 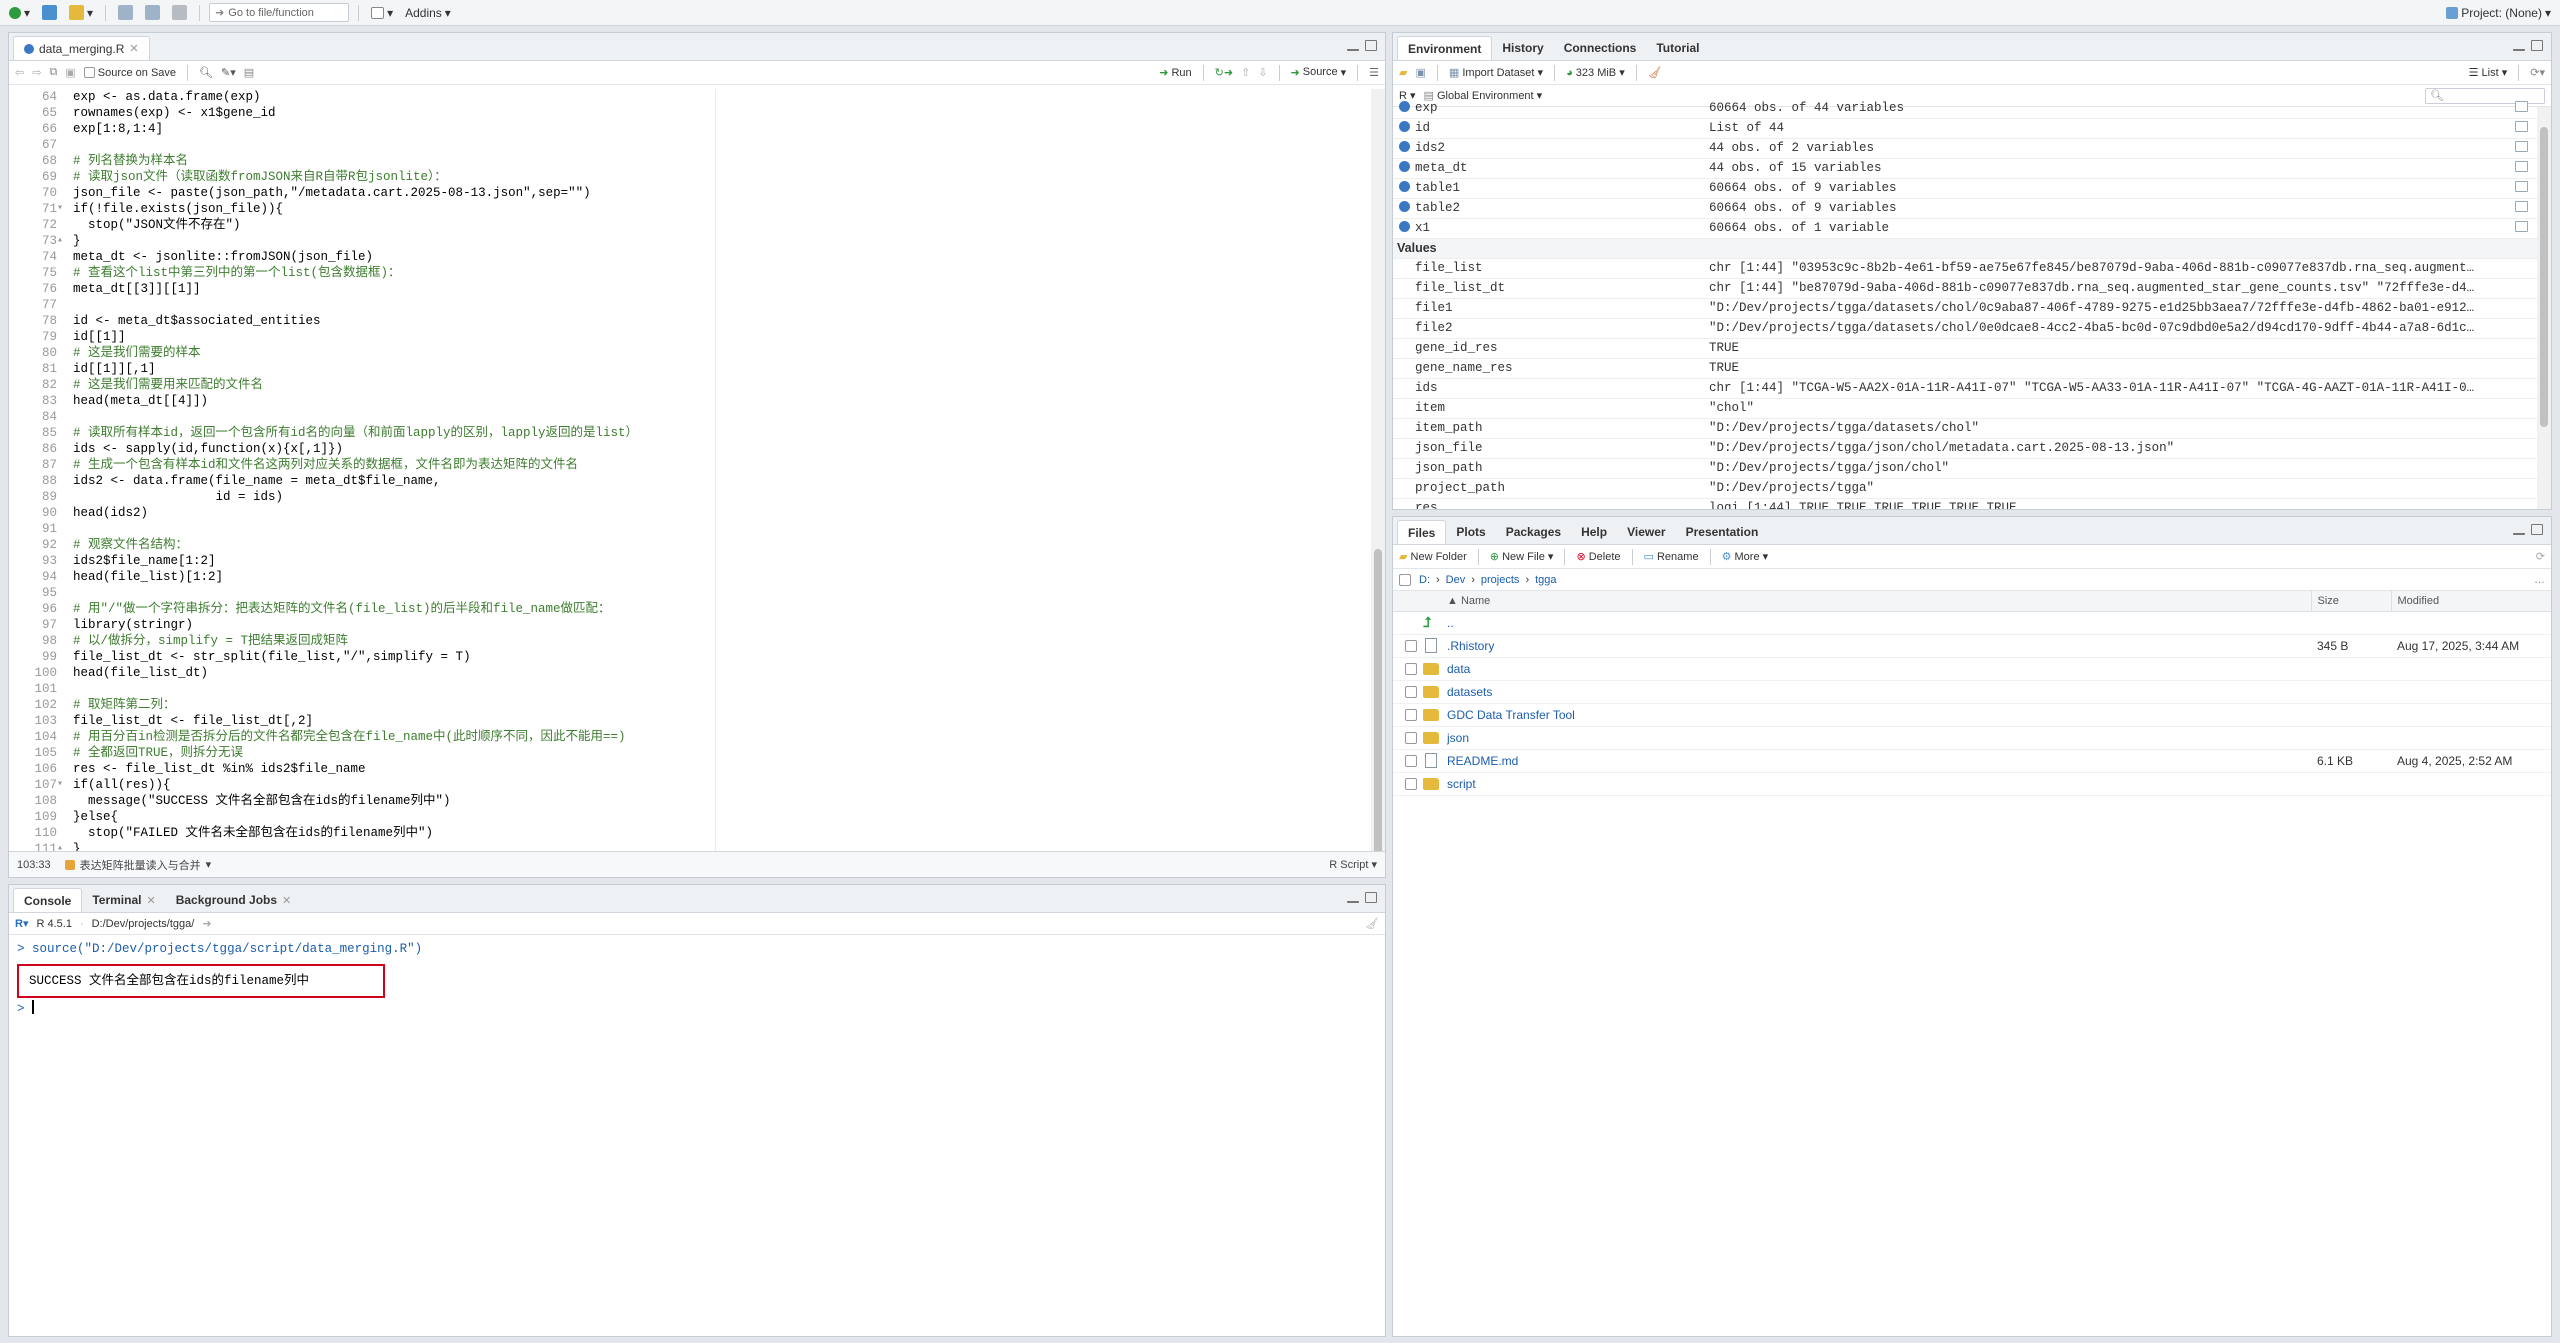 I want to click on code-line: 107 ▾ if(all(res)){, so click(x=690, y=785).